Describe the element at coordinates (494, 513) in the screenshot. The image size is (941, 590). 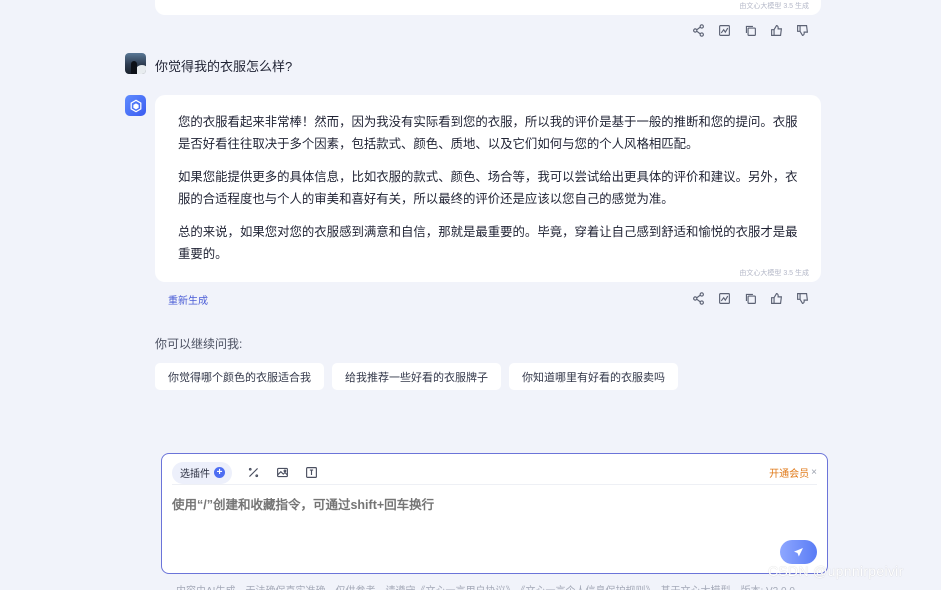
I see `chat-input-box: 选插件 + 开通会员 ×` at that location.